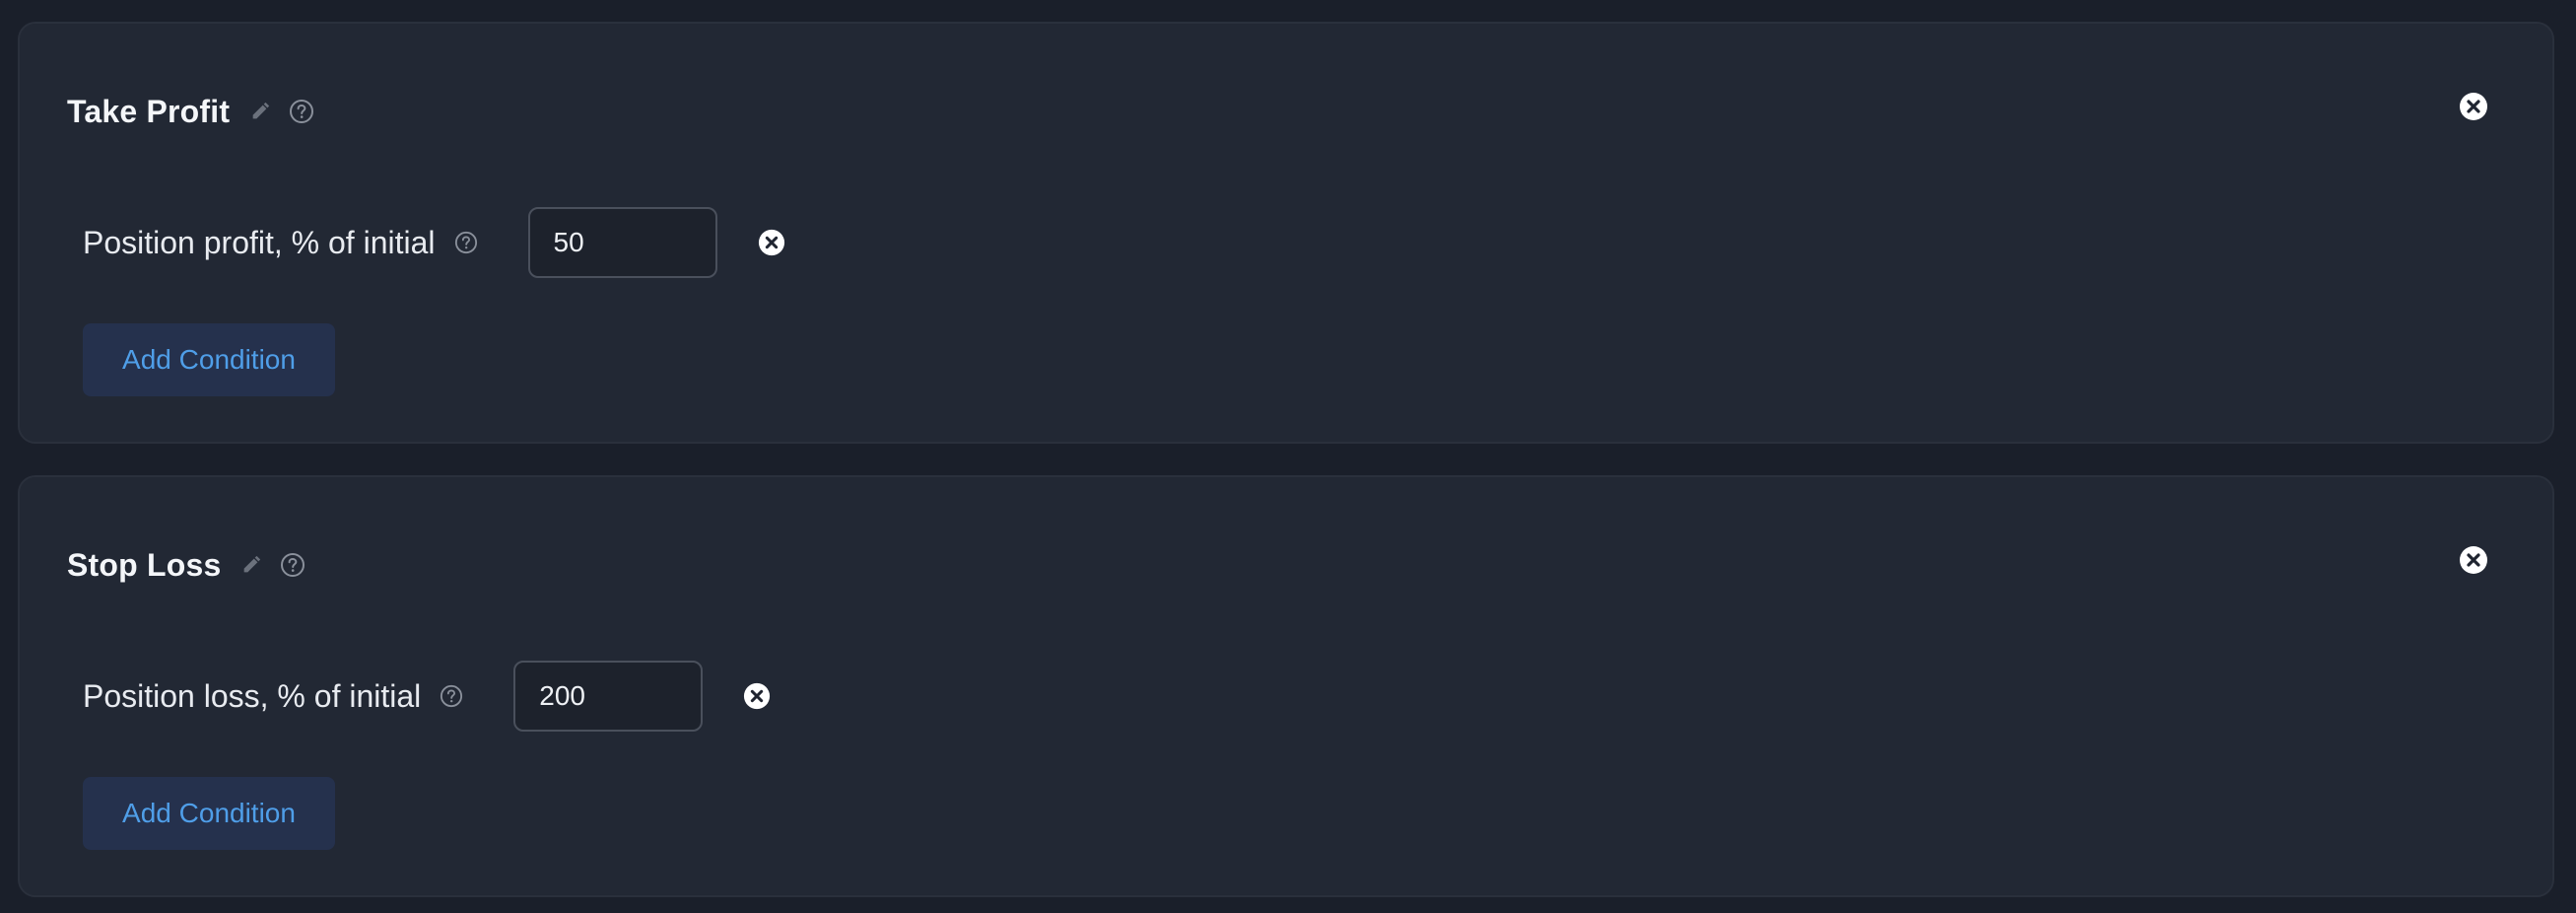 The height and width of the screenshot is (913, 2576). Describe the element at coordinates (608, 696) in the screenshot. I see `position-loss-input` at that location.